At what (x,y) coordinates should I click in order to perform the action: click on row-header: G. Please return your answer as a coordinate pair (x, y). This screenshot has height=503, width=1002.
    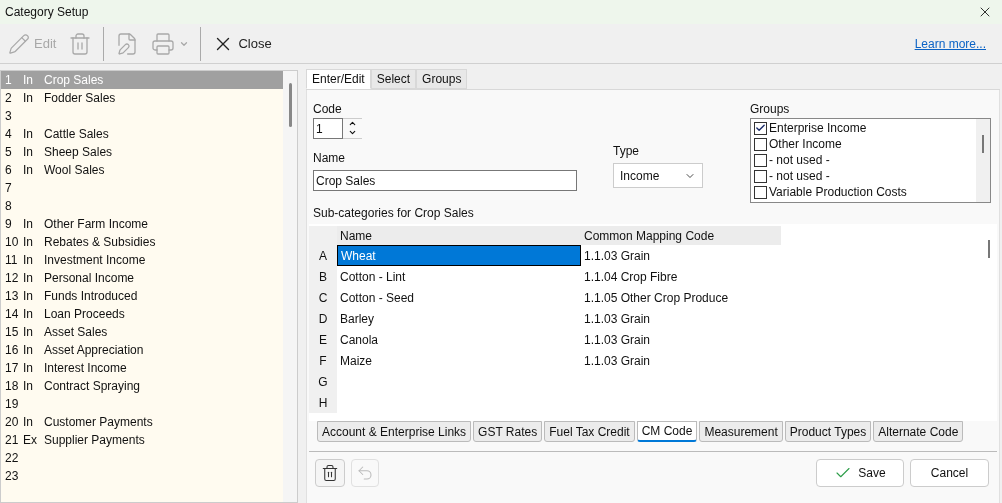
    Looking at the image, I should click on (323, 381).